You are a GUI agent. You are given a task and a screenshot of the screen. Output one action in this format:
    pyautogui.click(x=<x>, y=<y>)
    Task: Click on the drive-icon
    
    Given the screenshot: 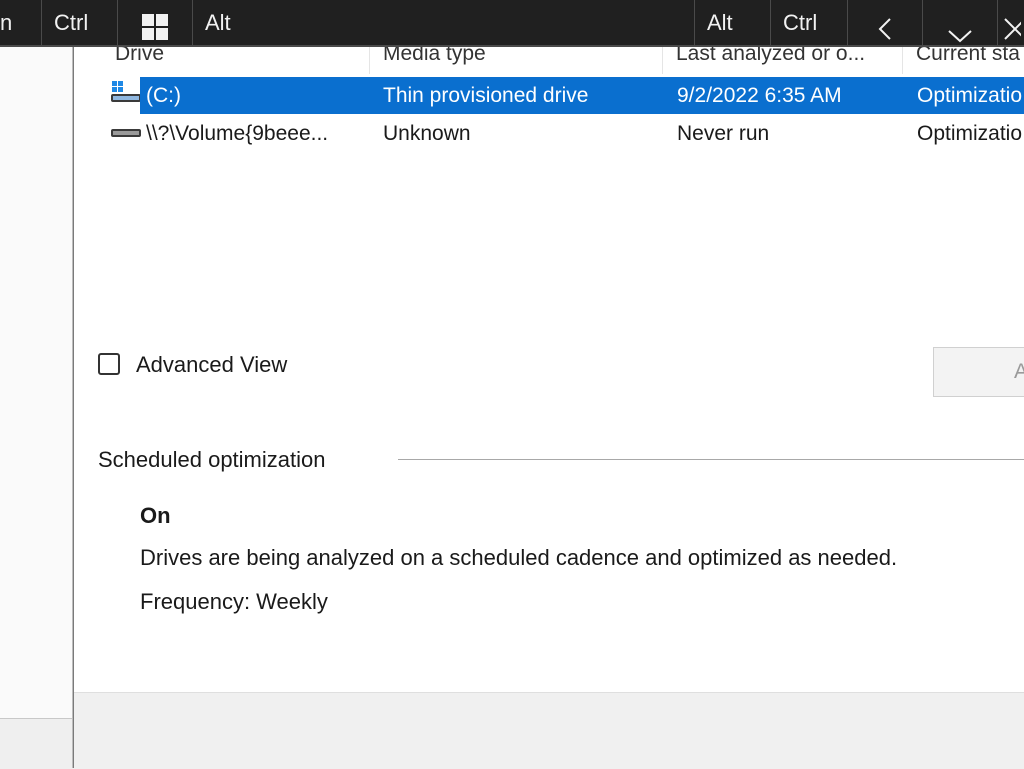 What is the action you would take?
    pyautogui.click(x=126, y=135)
    